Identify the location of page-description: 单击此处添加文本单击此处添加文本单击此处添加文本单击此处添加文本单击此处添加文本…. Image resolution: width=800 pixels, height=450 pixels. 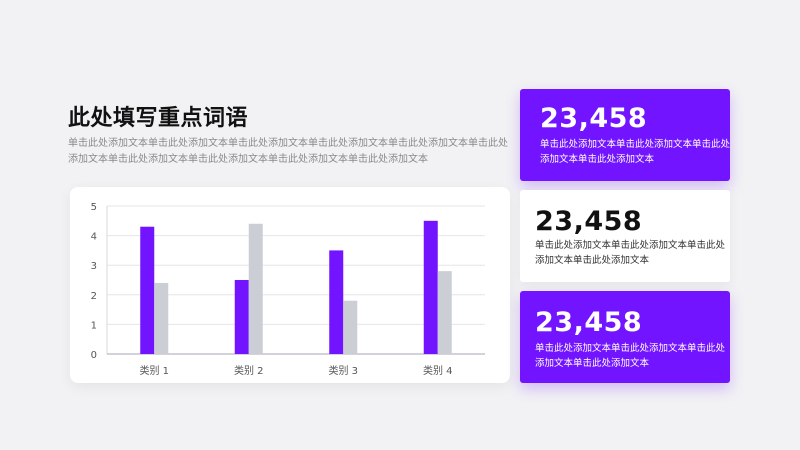
(288, 151).